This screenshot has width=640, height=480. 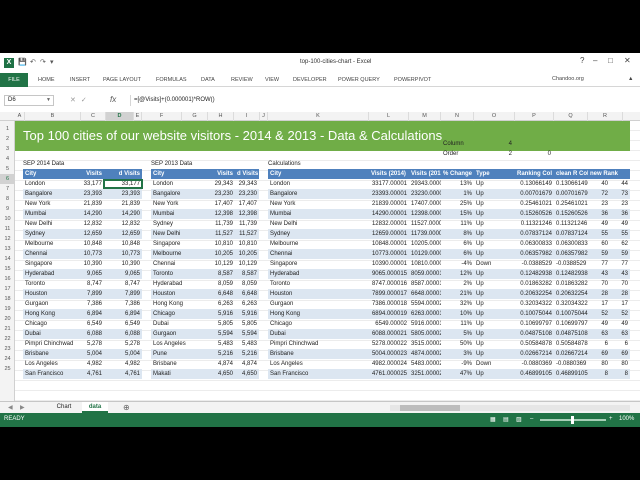 What do you see at coordinates (247, 344) in the screenshot?
I see `table-cell: 5,483` at bounding box center [247, 344].